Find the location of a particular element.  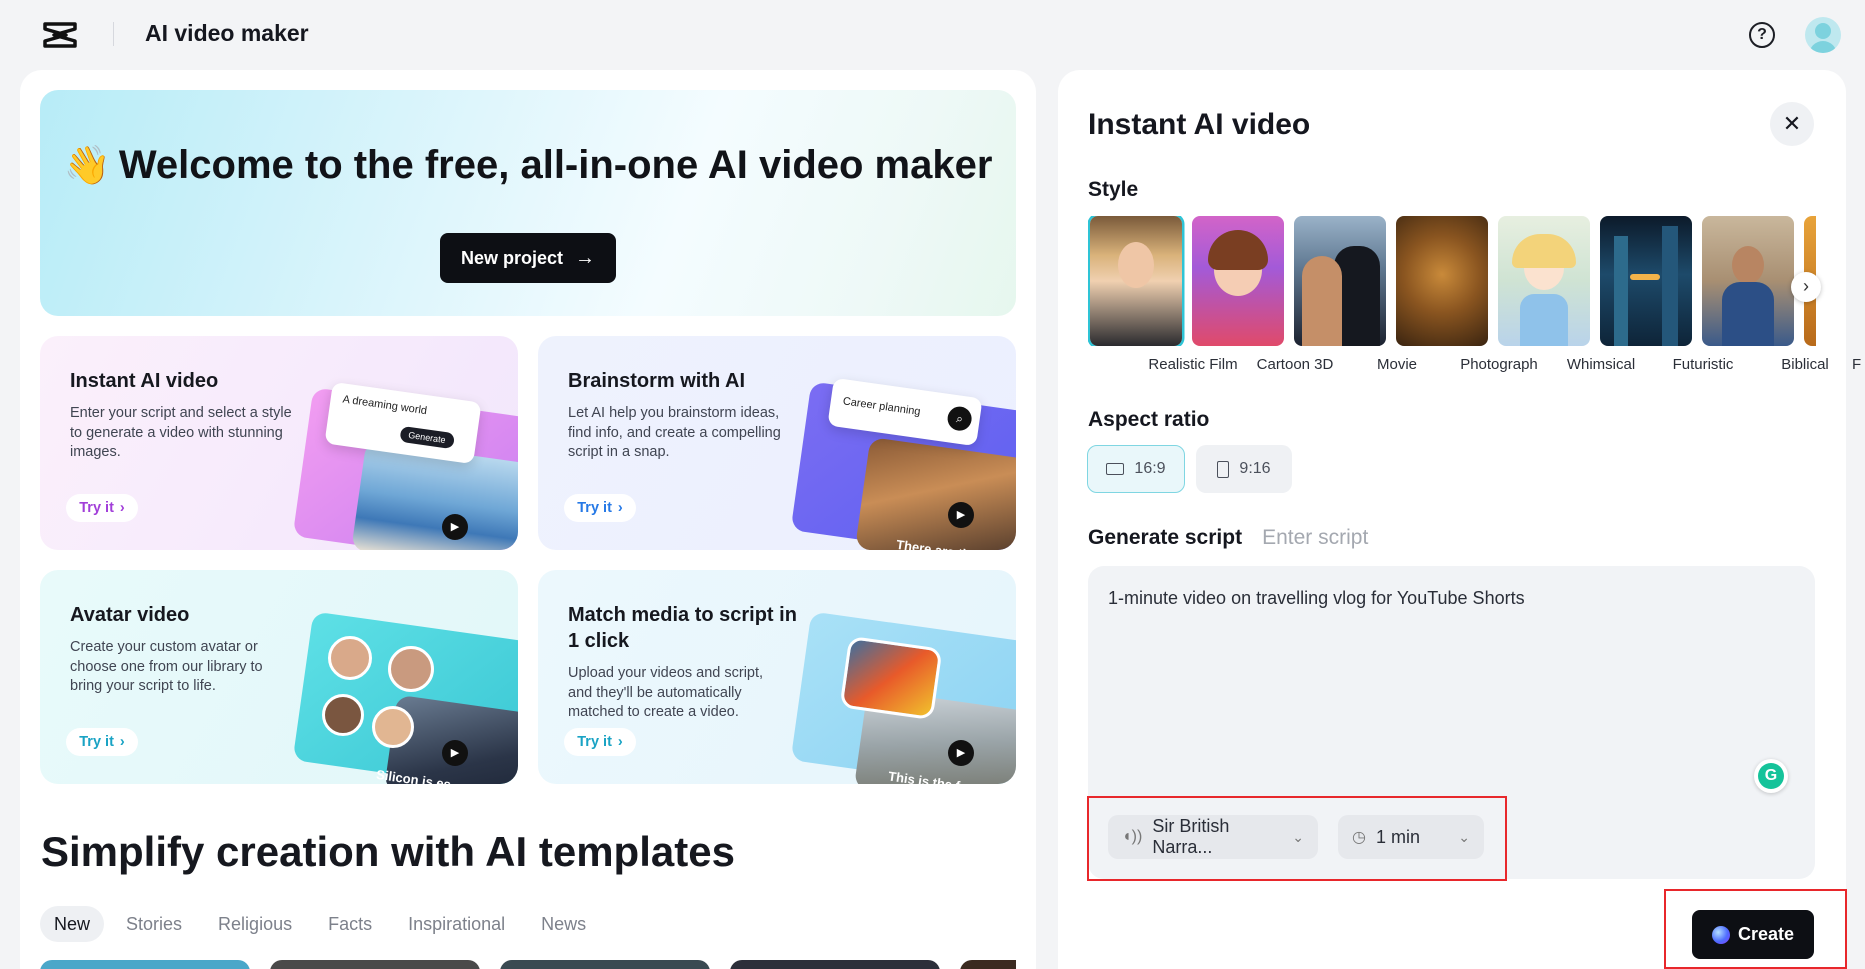

aspect-9-16-option: 9:16 is located at coordinates (1244, 469).